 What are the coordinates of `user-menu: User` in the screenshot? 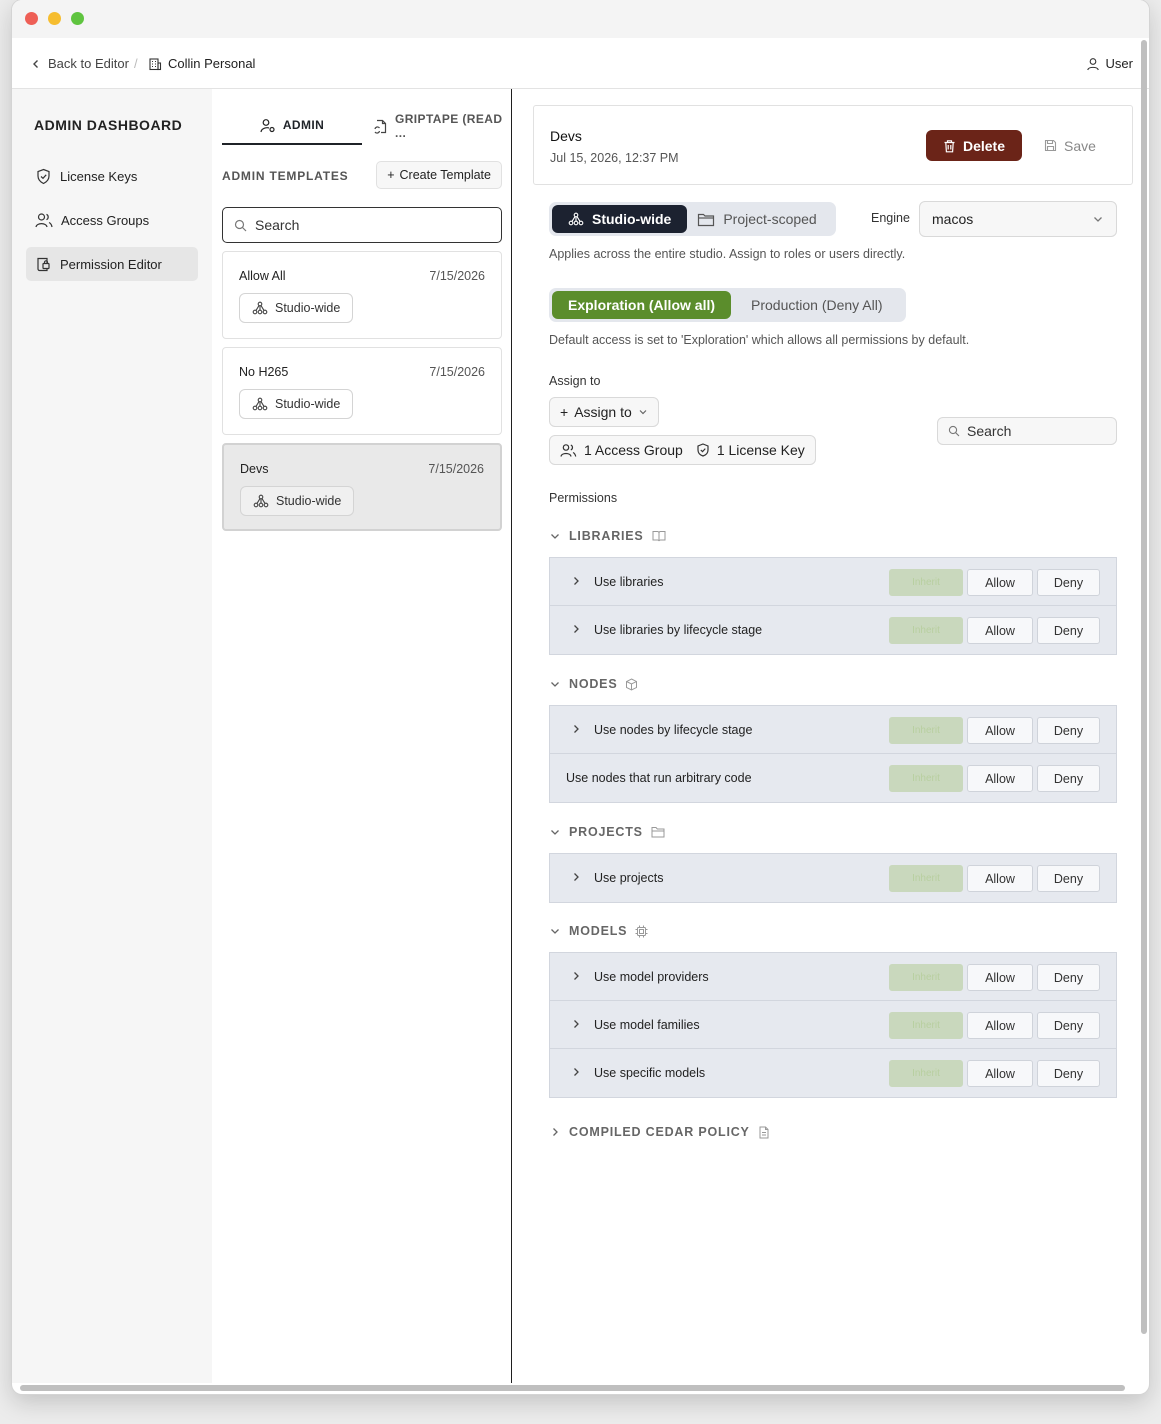 It's located at (1109, 63).